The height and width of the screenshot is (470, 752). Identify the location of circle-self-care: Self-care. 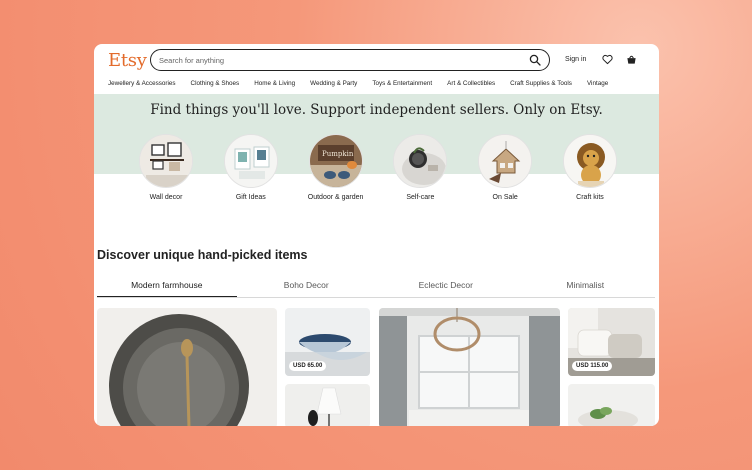
(420, 168).